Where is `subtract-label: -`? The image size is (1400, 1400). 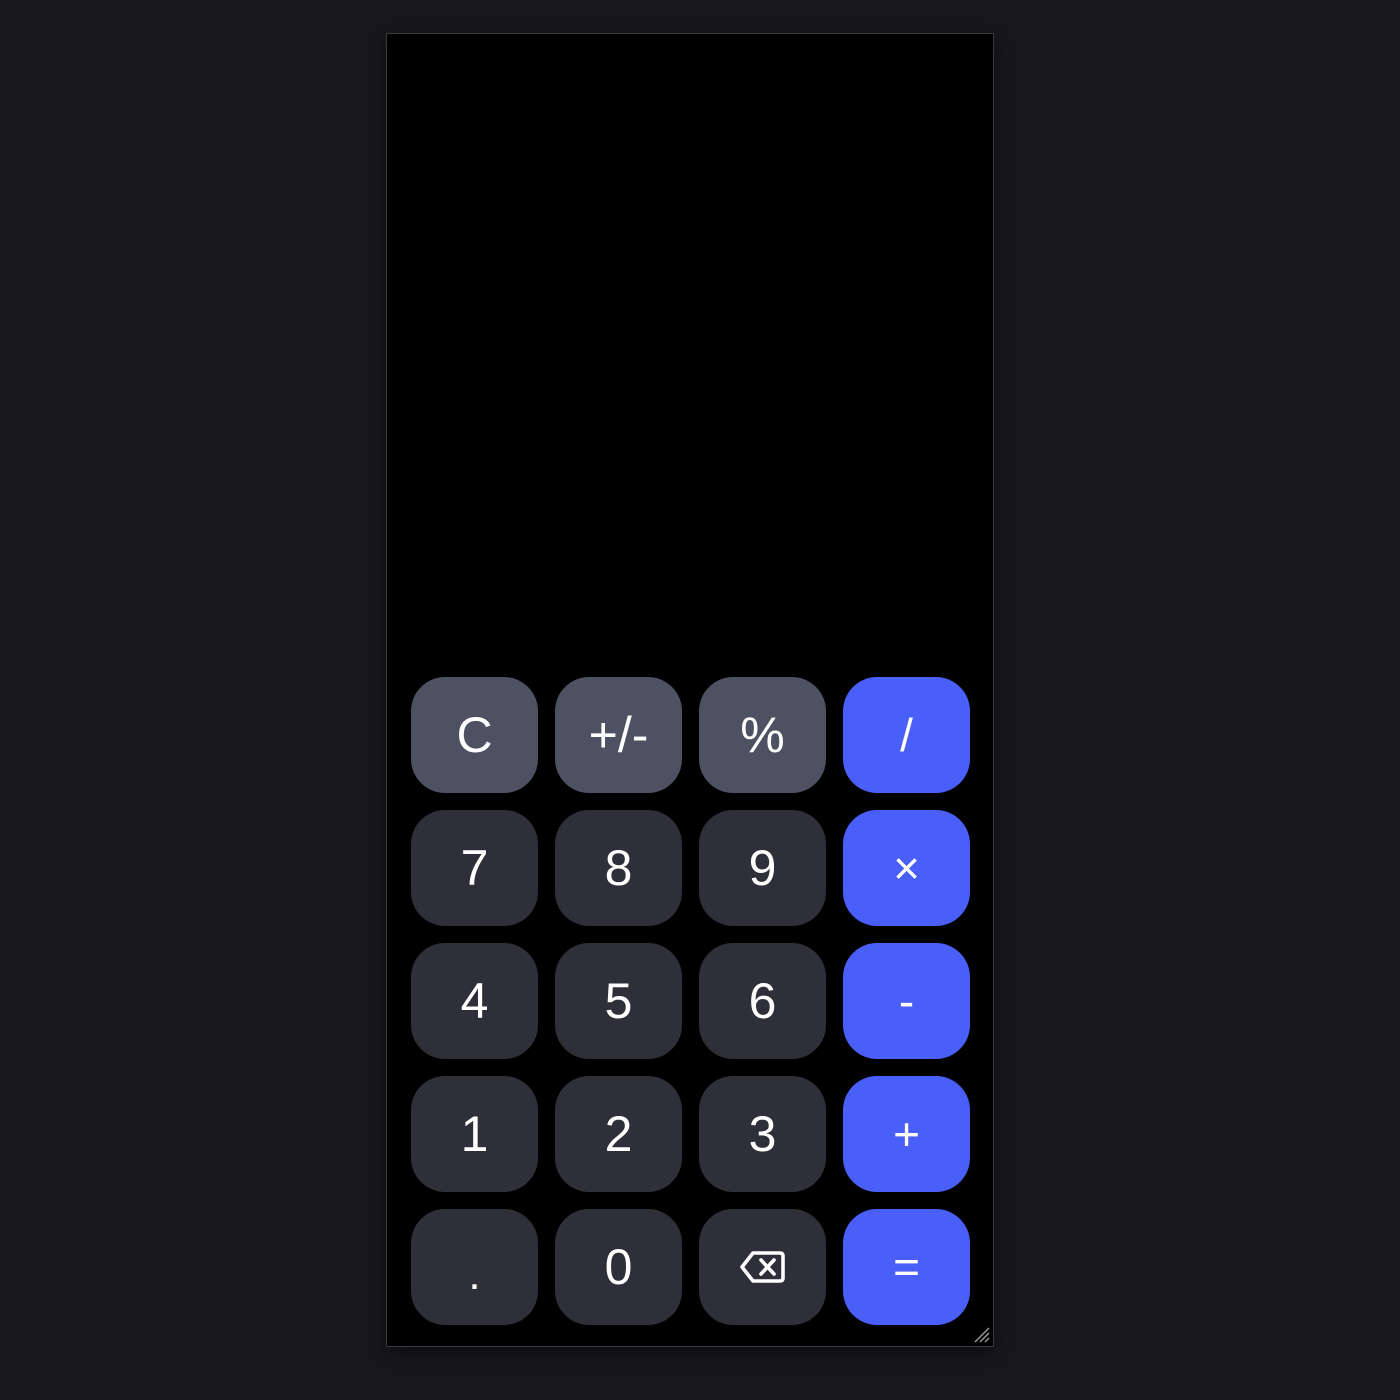 subtract-label: - is located at coordinates (906, 1001).